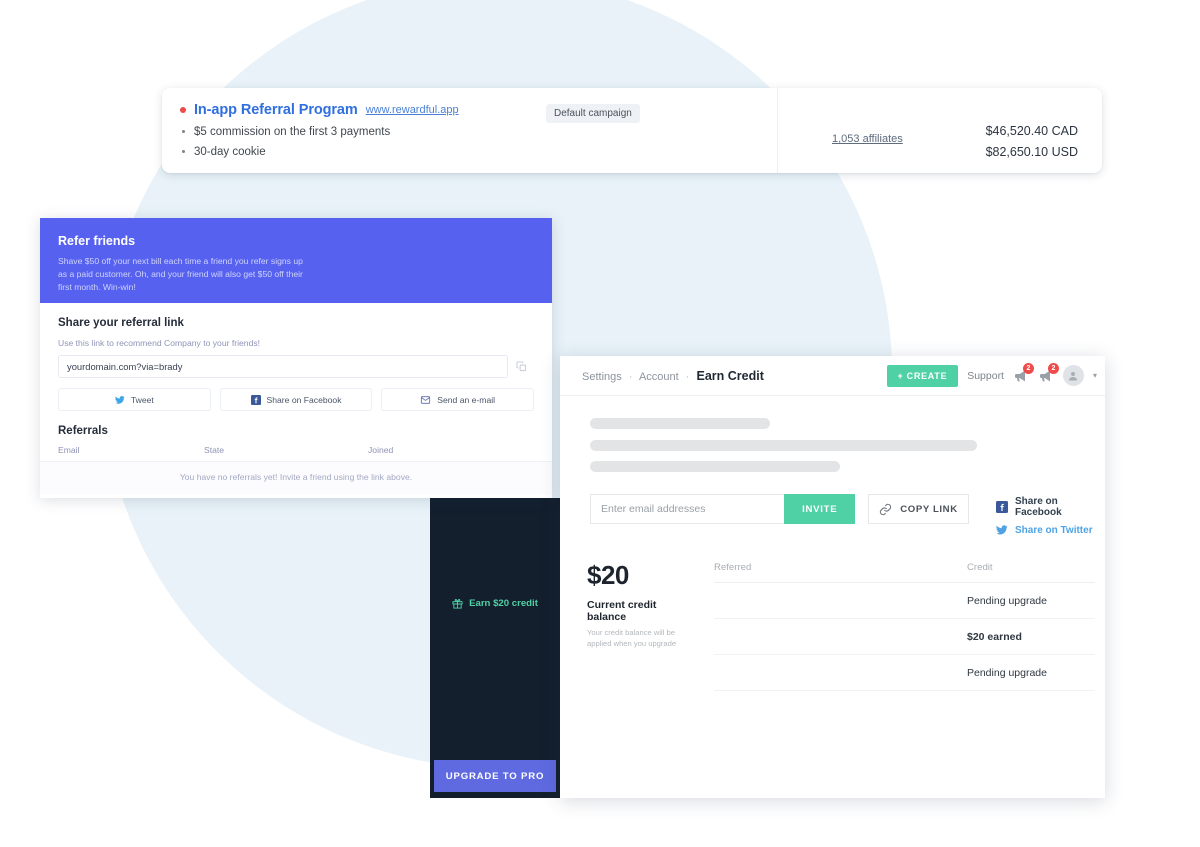  What do you see at coordinates (659, 377) in the screenshot?
I see `breadcrumb-account: Account` at bounding box center [659, 377].